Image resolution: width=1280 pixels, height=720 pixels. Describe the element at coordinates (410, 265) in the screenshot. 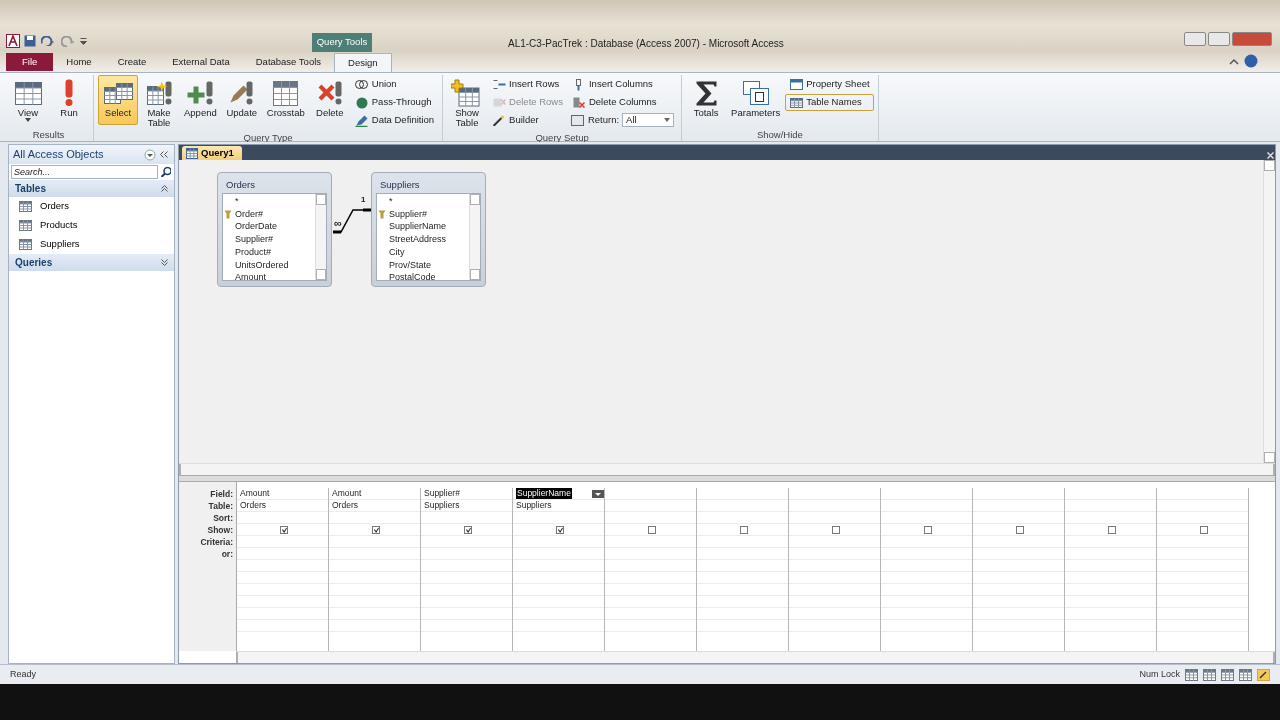

I see `field-name: Prov/State` at that location.